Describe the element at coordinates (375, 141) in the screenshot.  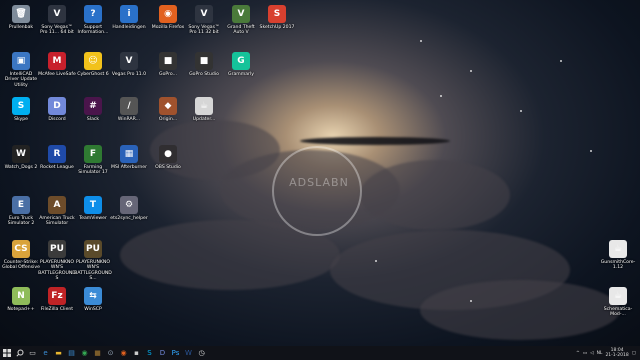
I see `dark-cloud-streak` at that location.